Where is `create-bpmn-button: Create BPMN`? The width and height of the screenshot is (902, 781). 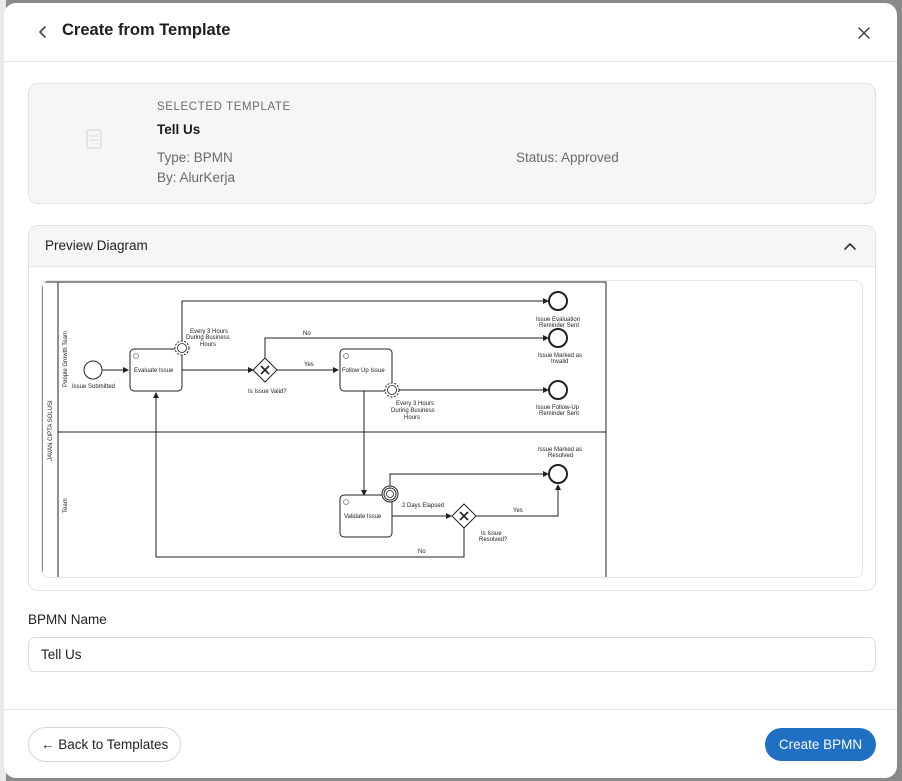
create-bpmn-button: Create BPMN is located at coordinates (820, 744).